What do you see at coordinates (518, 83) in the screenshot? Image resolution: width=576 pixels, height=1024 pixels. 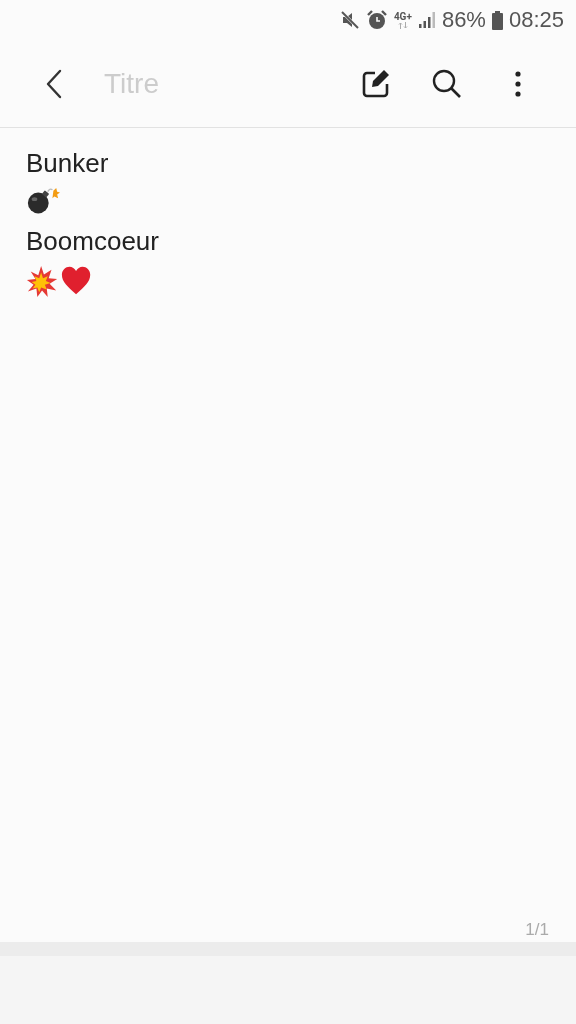 I see `more-icon` at bounding box center [518, 83].